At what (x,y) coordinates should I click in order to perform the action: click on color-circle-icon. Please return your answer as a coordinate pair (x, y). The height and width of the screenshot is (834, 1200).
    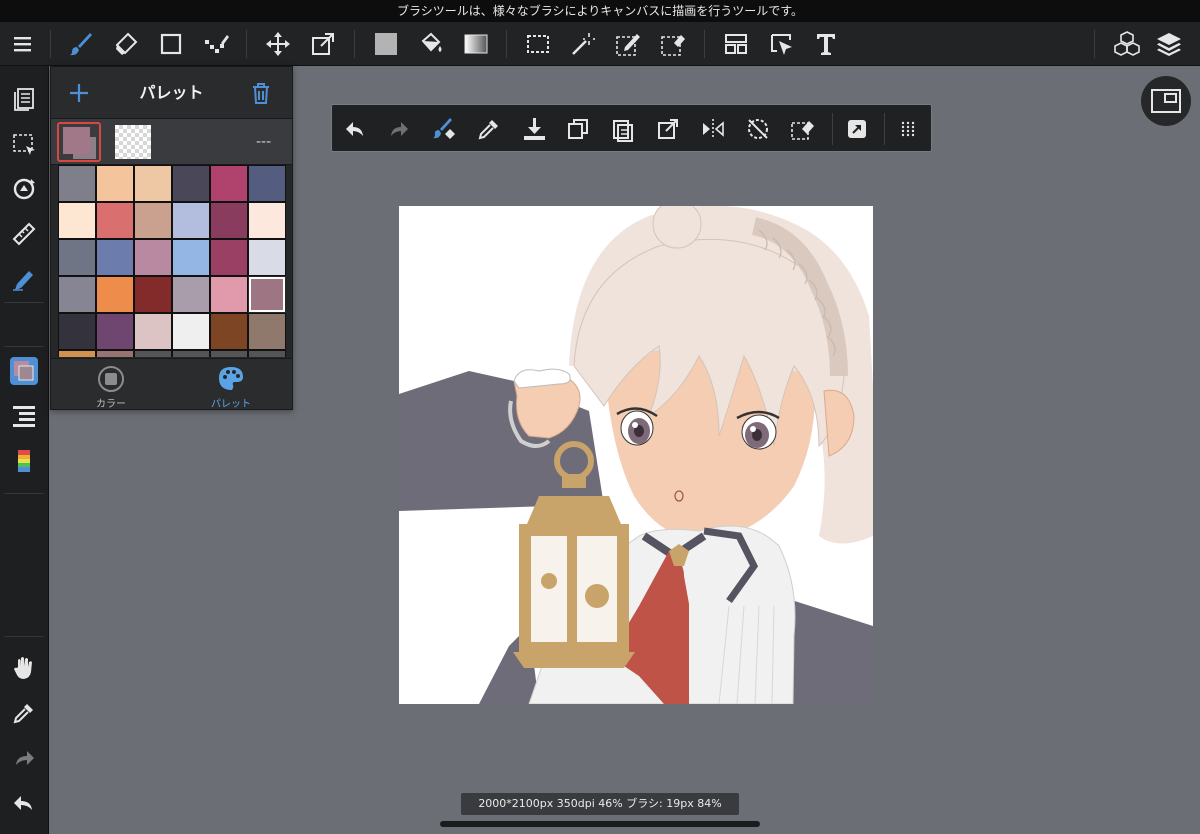
    Looking at the image, I should click on (111, 379).